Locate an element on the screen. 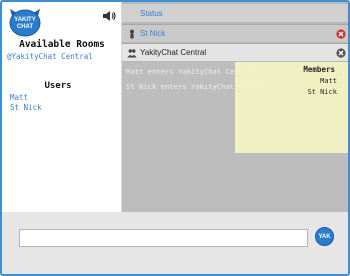 This screenshot has width=350, height=276. tab-yakitychat-central-label: YakityChat Central is located at coordinates (173, 52).